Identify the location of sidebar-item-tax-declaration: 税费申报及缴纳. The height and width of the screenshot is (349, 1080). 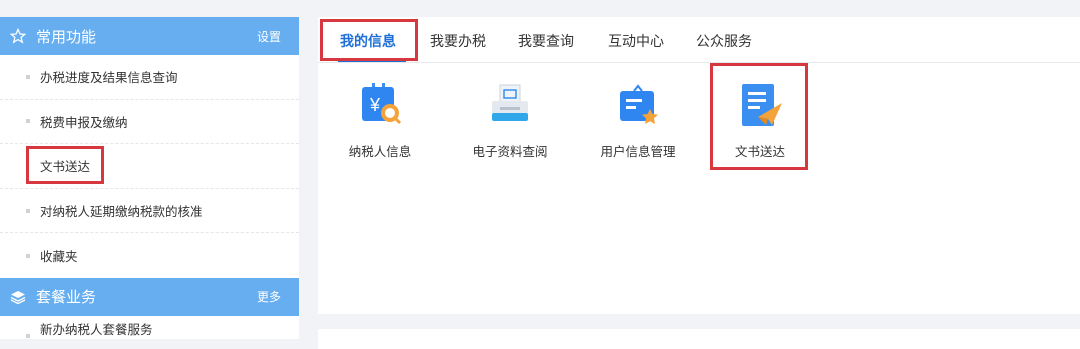
(149, 122).